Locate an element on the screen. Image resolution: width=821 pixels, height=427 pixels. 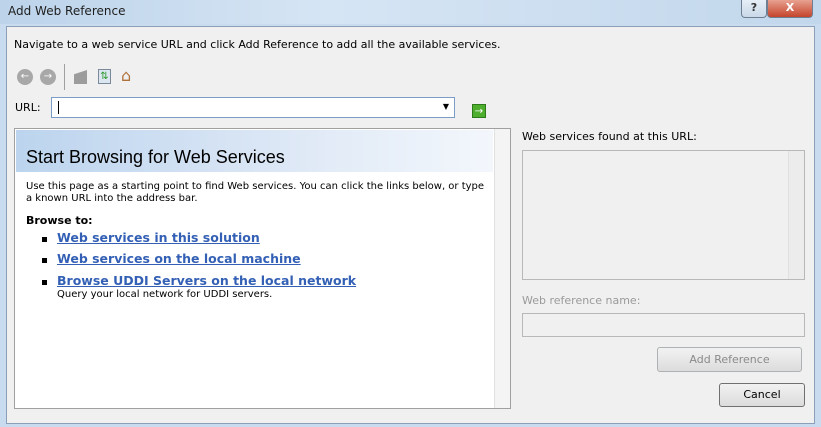
text-caret is located at coordinates (58, 107).